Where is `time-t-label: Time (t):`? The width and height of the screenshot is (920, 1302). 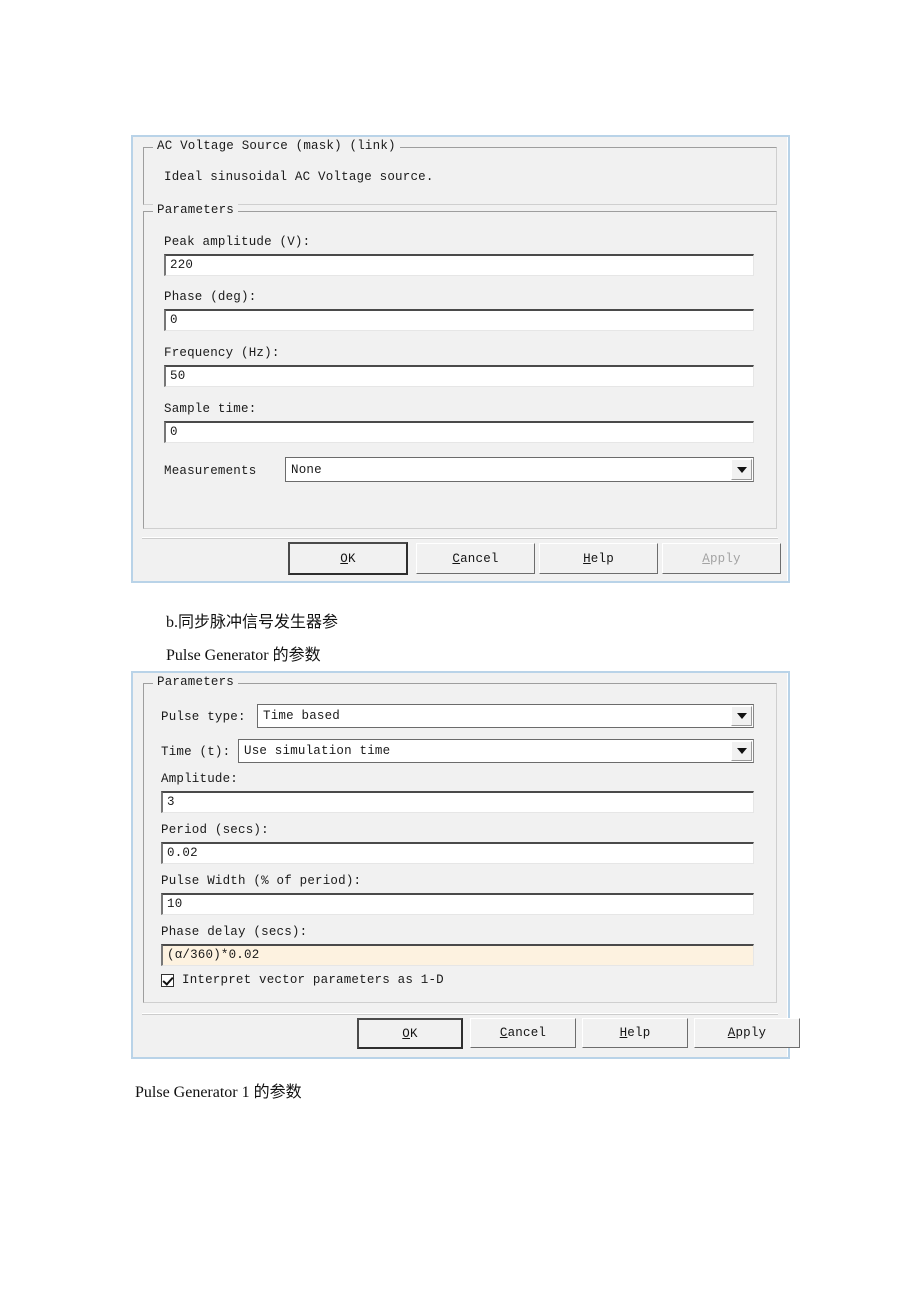 time-t-label: Time (t): is located at coordinates (196, 752).